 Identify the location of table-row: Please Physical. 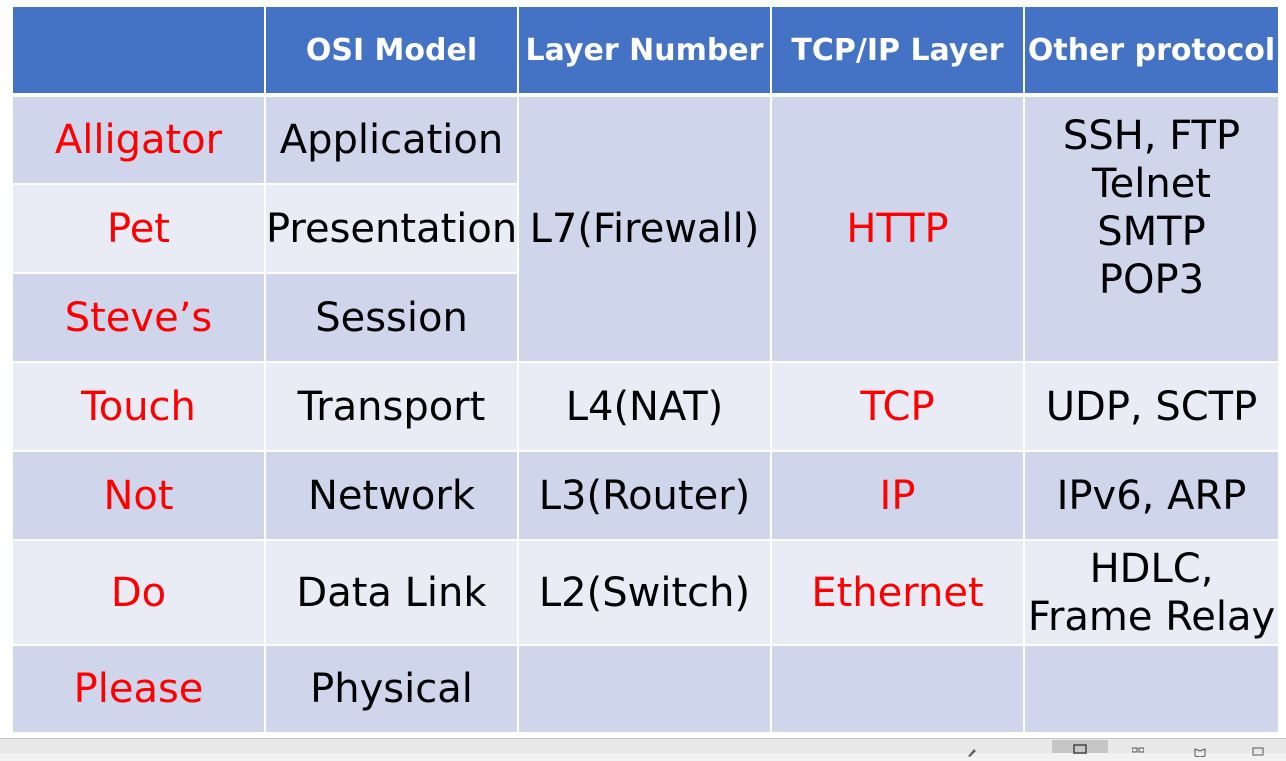
(646, 690).